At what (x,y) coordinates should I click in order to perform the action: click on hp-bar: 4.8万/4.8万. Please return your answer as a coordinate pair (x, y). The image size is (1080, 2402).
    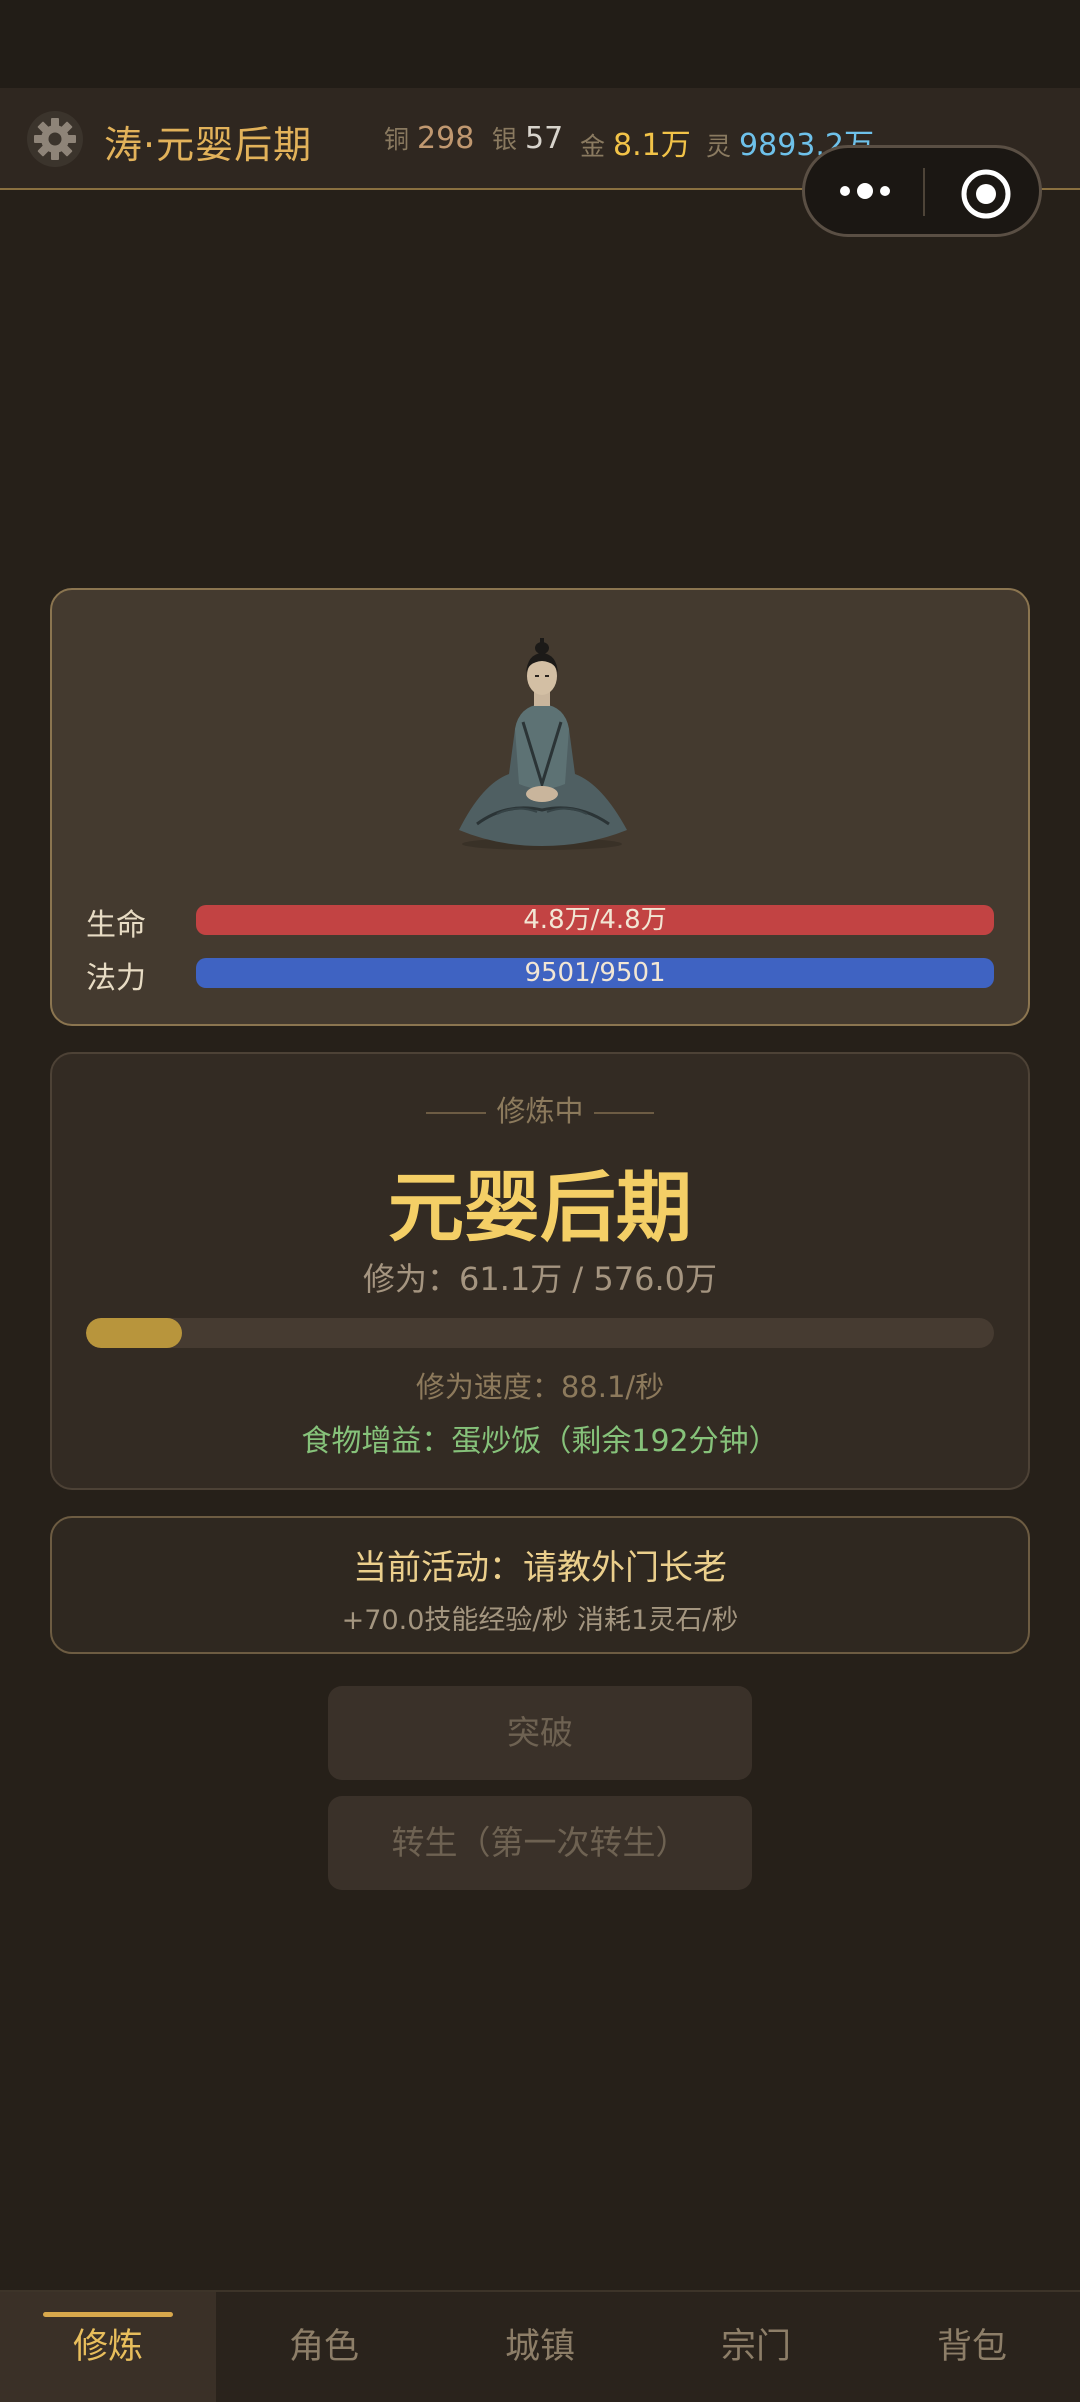
    Looking at the image, I should click on (595, 920).